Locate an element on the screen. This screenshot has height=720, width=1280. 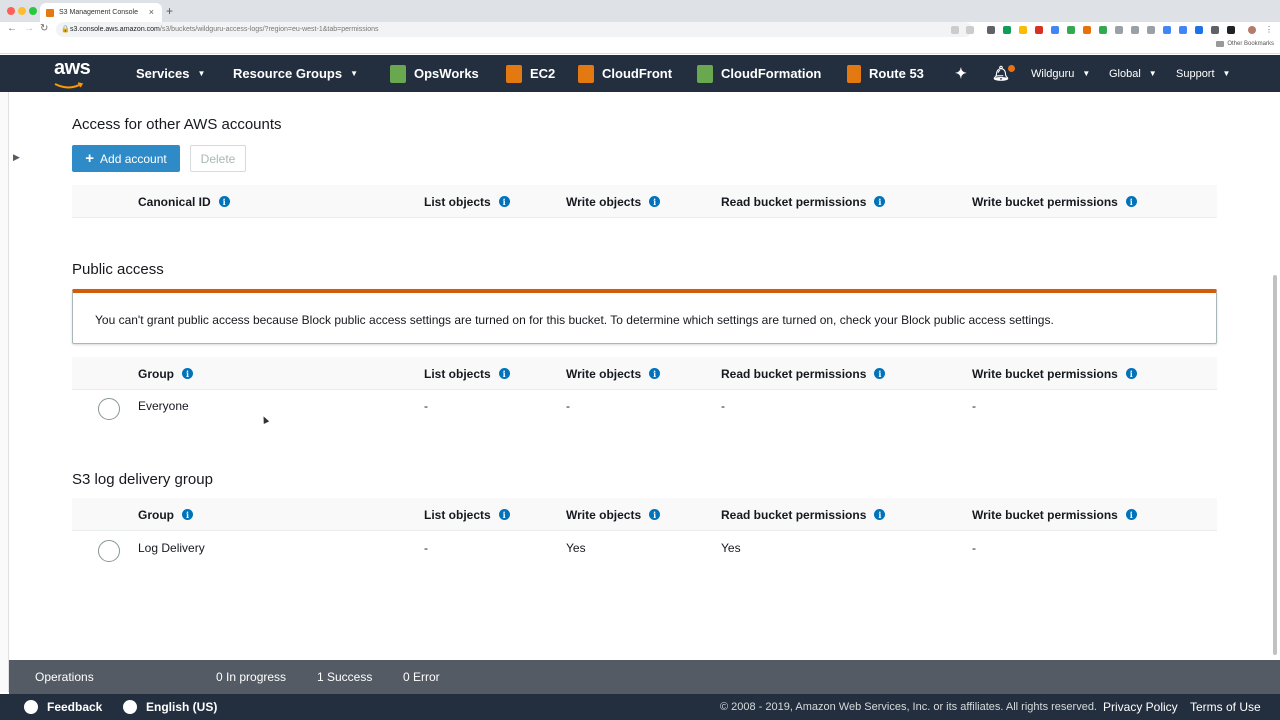
shortcut-ec2: EC2 is located at coordinates (530, 73).